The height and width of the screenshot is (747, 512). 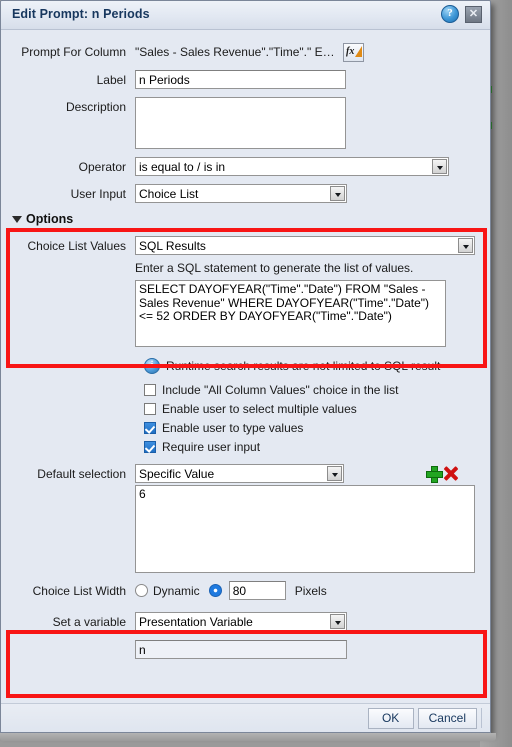 I want to click on user-input-label: User Input, so click(x=98, y=194).